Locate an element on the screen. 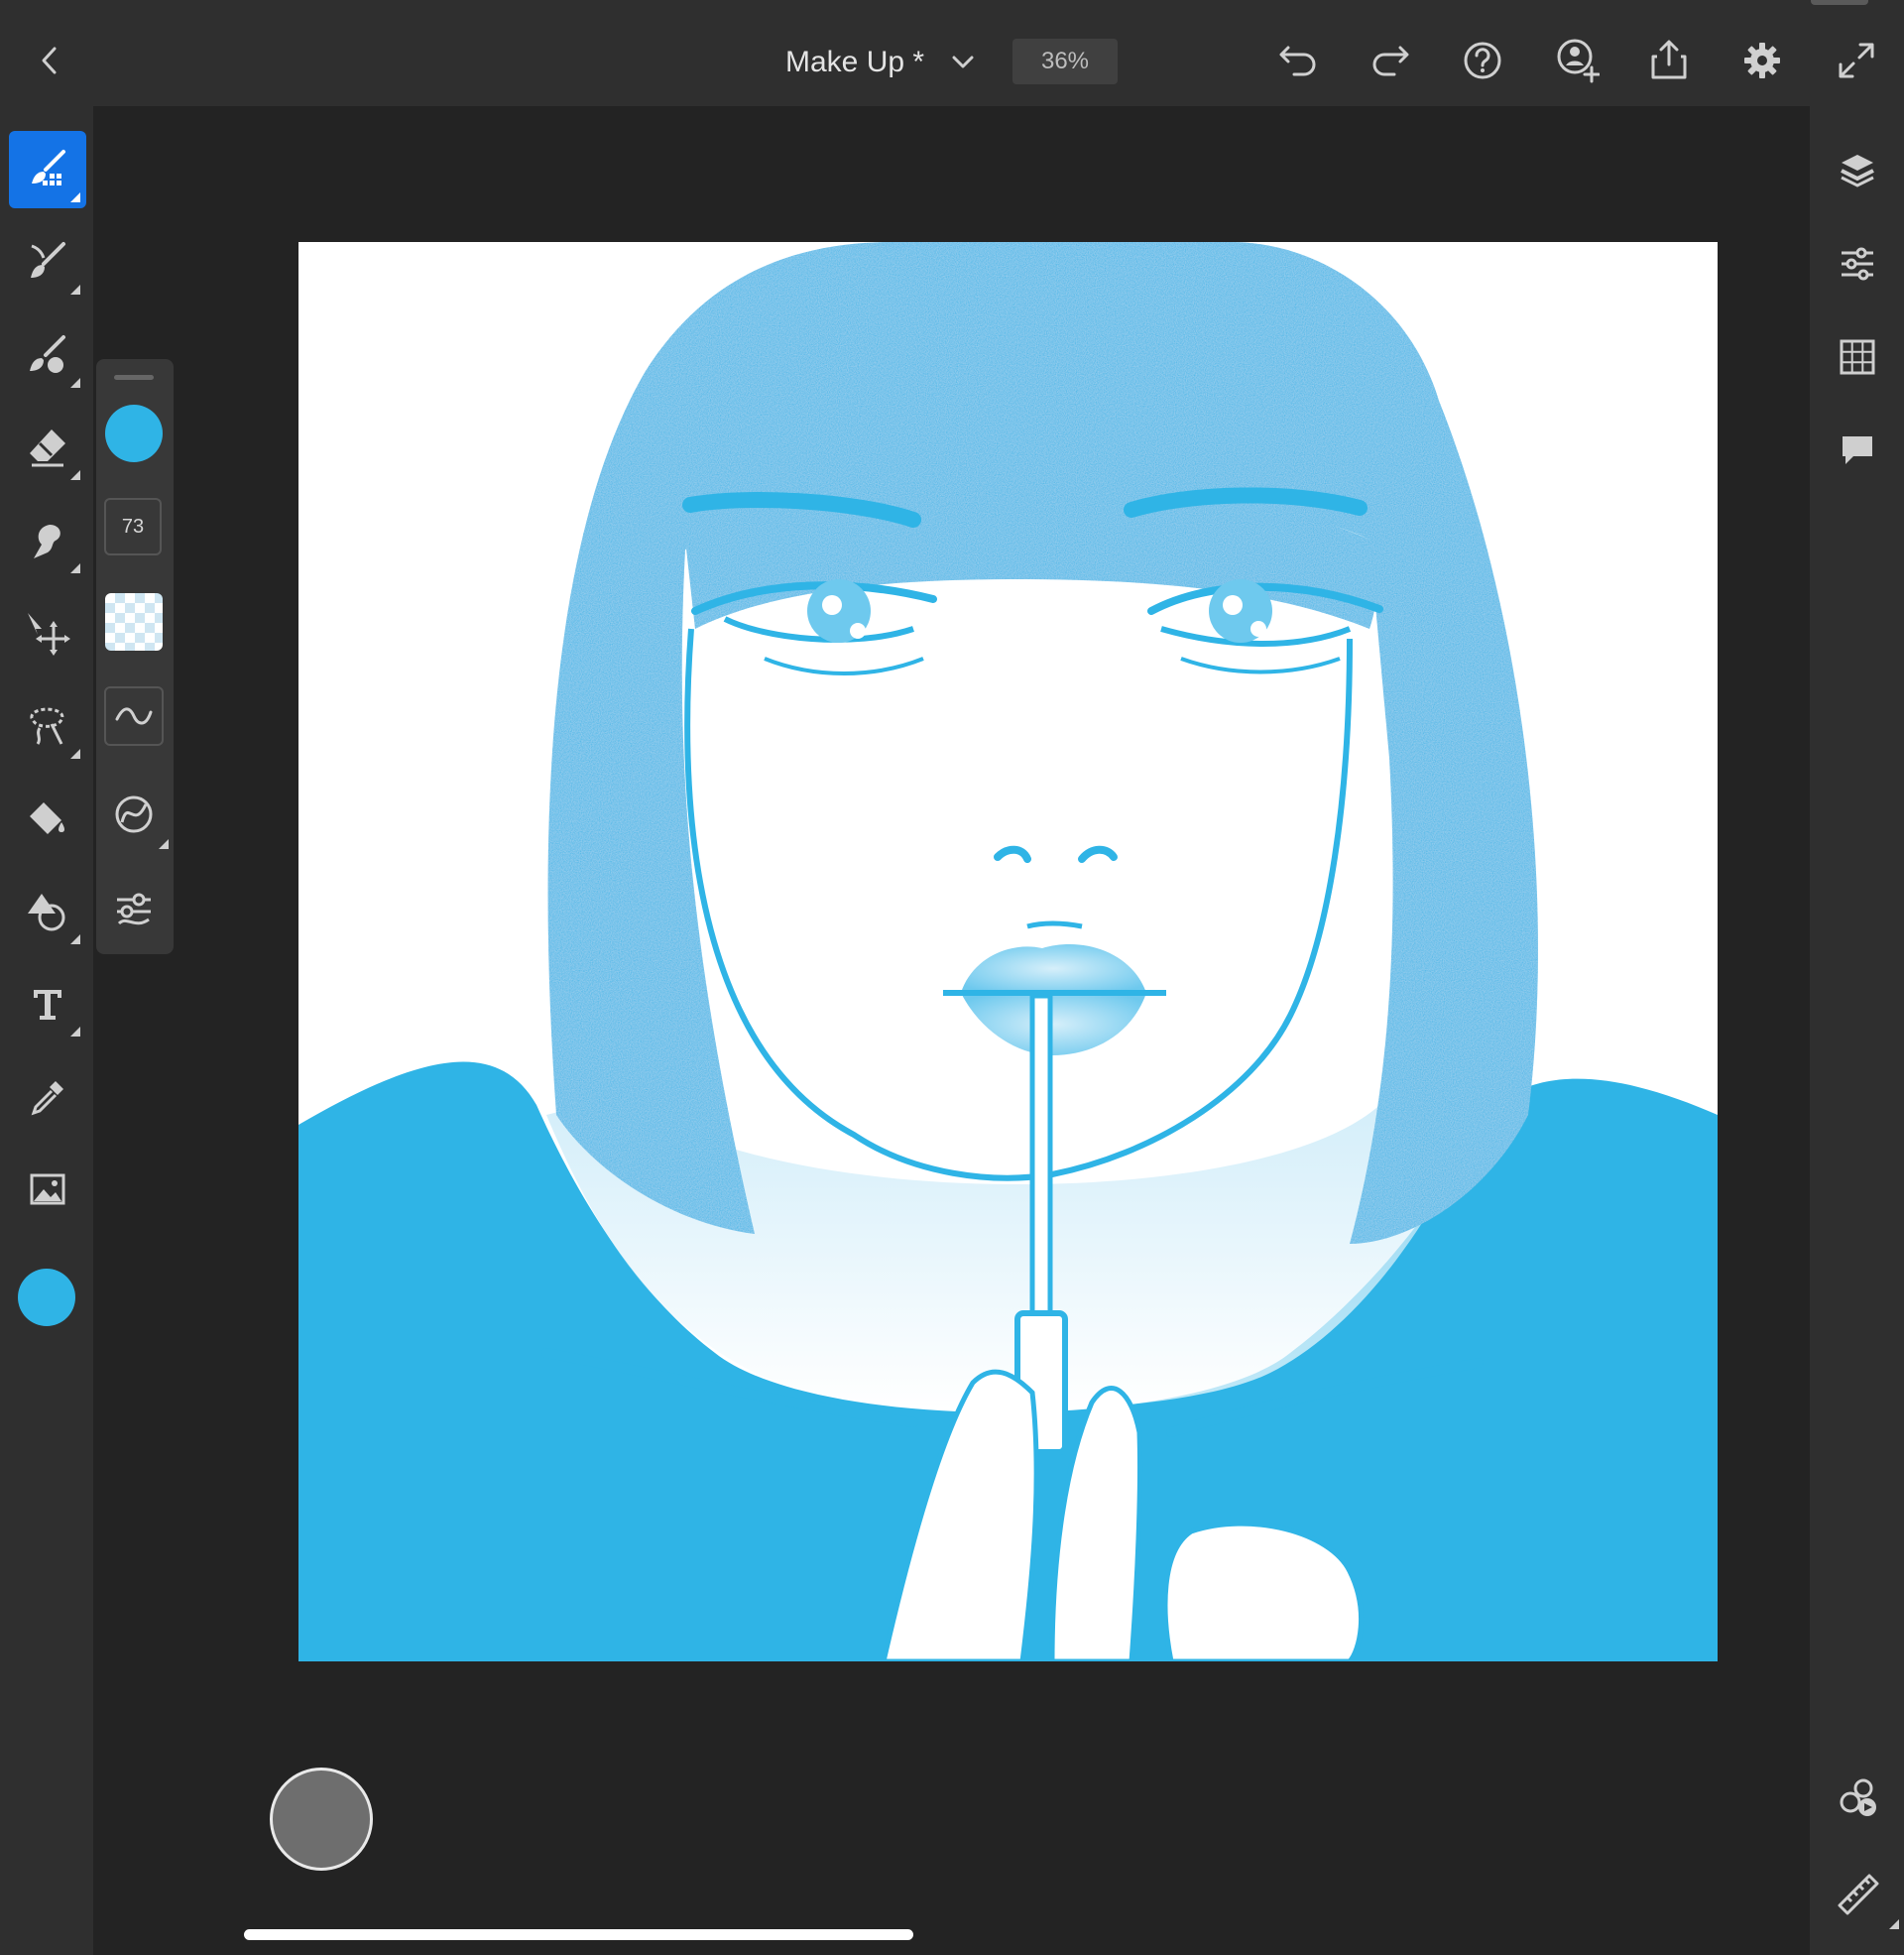 The height and width of the screenshot is (1955, 1904). type-icon is located at coordinates (47, 1005).